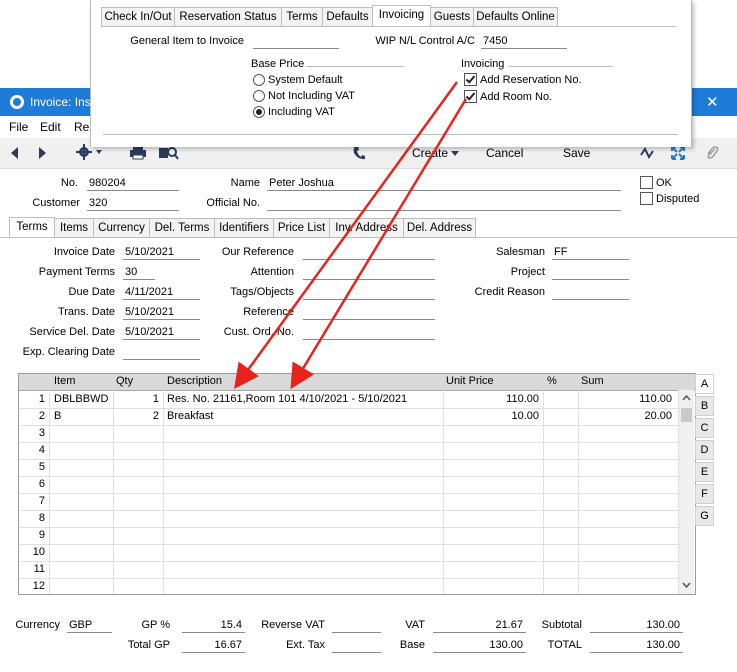 The image size is (737, 672). What do you see at coordinates (182, 228) in the screenshot?
I see `tab-del-terms: Del. Terms` at bounding box center [182, 228].